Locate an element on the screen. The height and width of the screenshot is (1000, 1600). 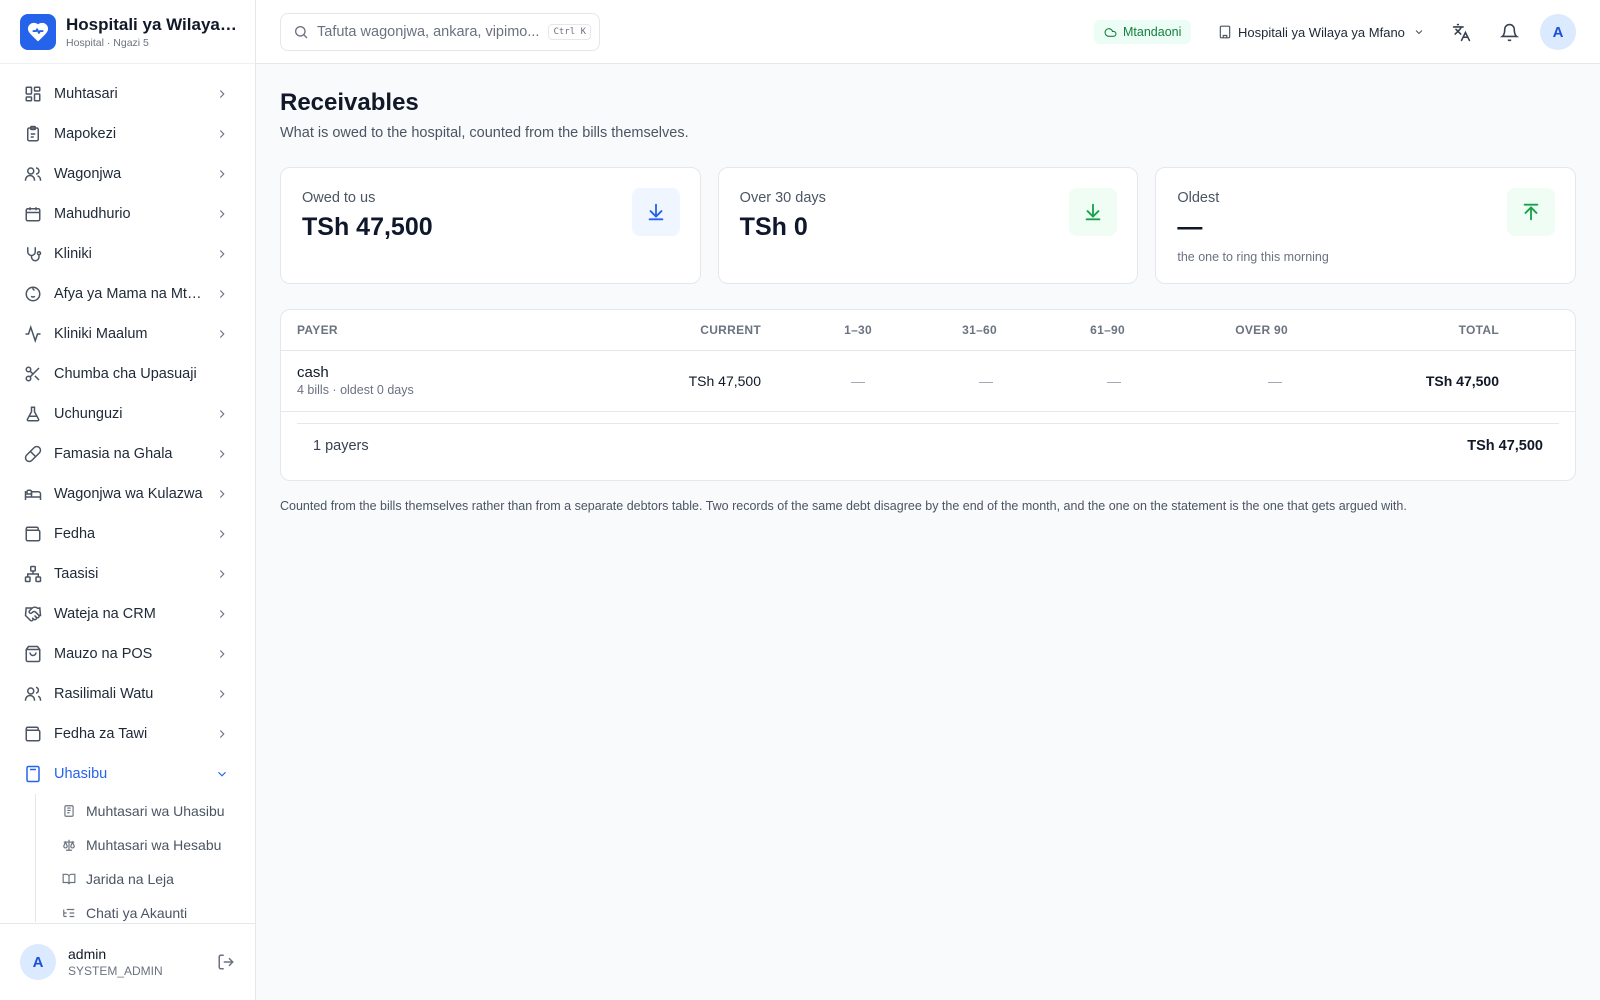
sidebar-item-famasia-ghala: Famasia na Ghala is located at coordinates (127, 454).